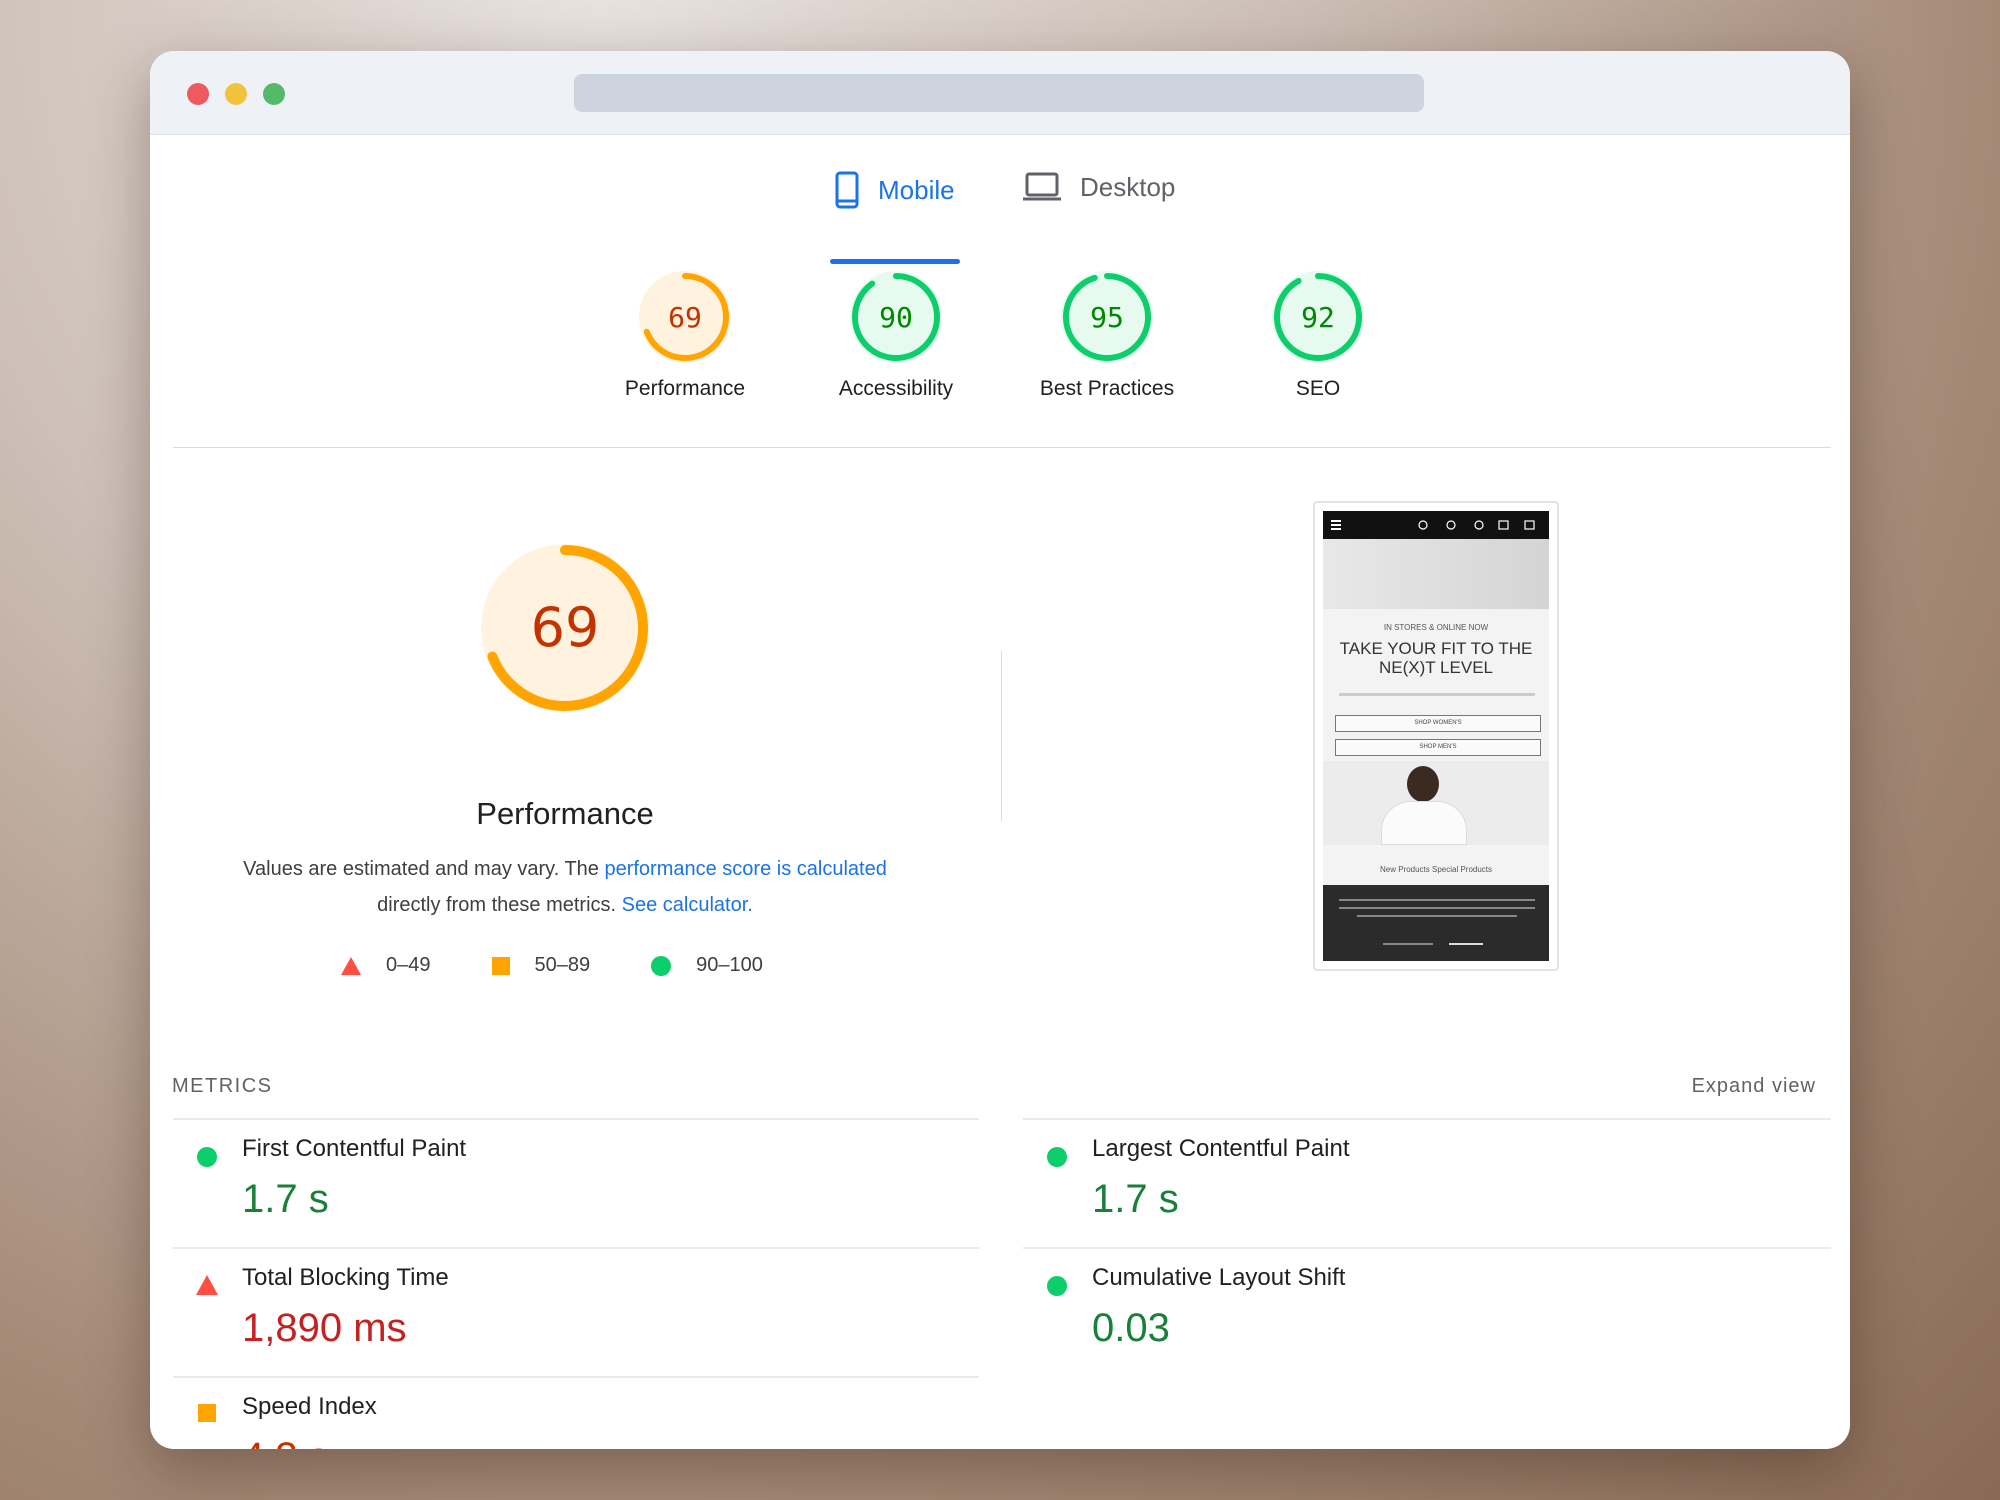 The image size is (2000, 1500). I want to click on metric-largest-contentful-paint: Largest Contentful Paint 1.7 s, so click(1400, 1195).